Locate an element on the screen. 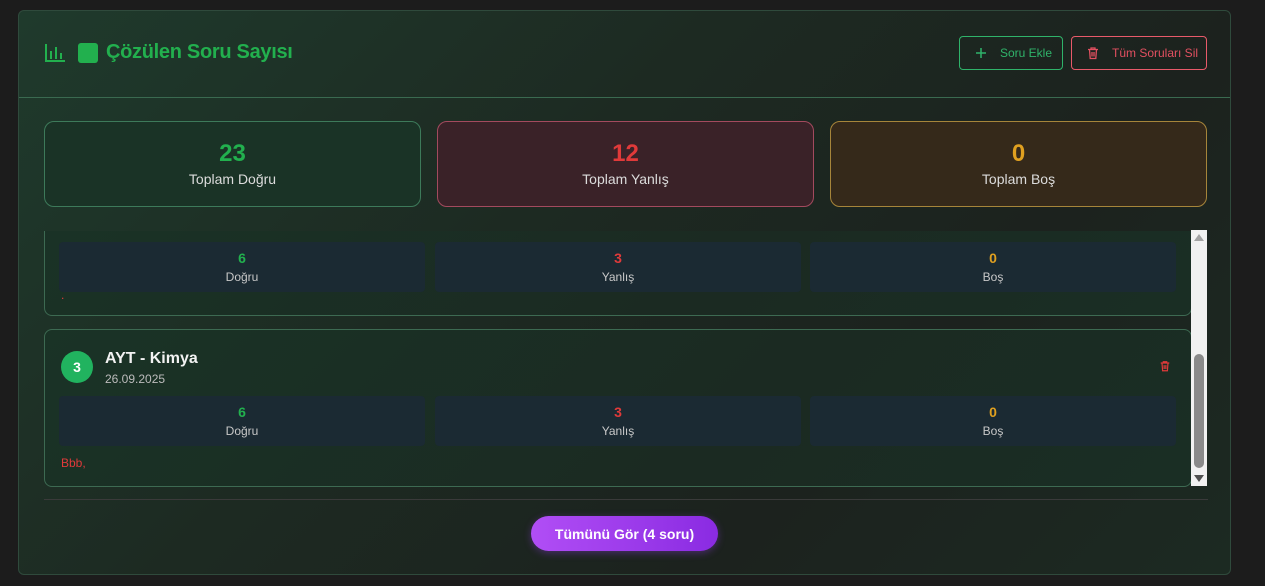 This screenshot has width=1265, height=586. total-blank-card: 0 Toplam Boş is located at coordinates (1018, 164).